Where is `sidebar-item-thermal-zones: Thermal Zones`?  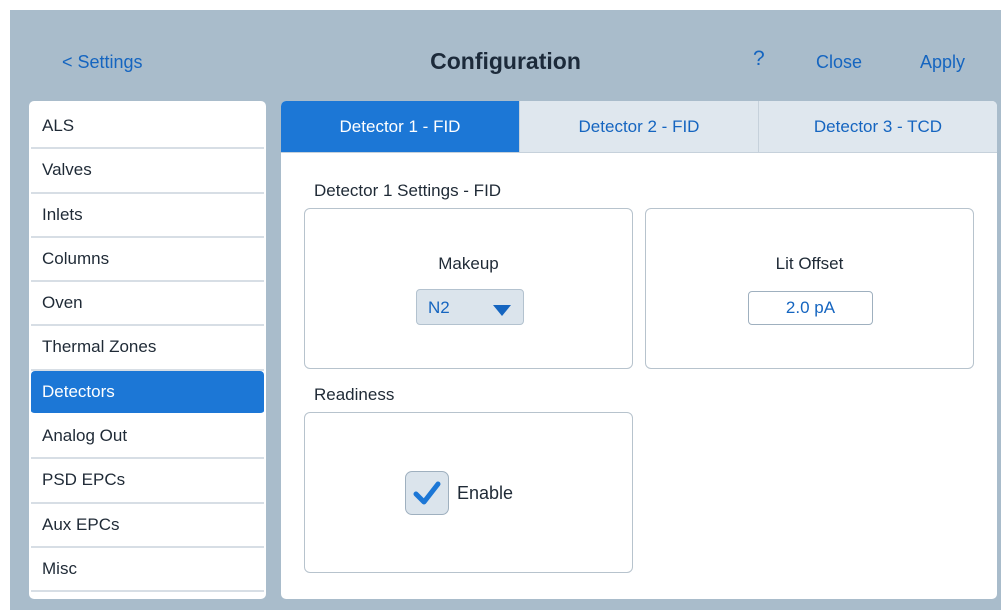 sidebar-item-thermal-zones: Thermal Zones is located at coordinates (147, 348).